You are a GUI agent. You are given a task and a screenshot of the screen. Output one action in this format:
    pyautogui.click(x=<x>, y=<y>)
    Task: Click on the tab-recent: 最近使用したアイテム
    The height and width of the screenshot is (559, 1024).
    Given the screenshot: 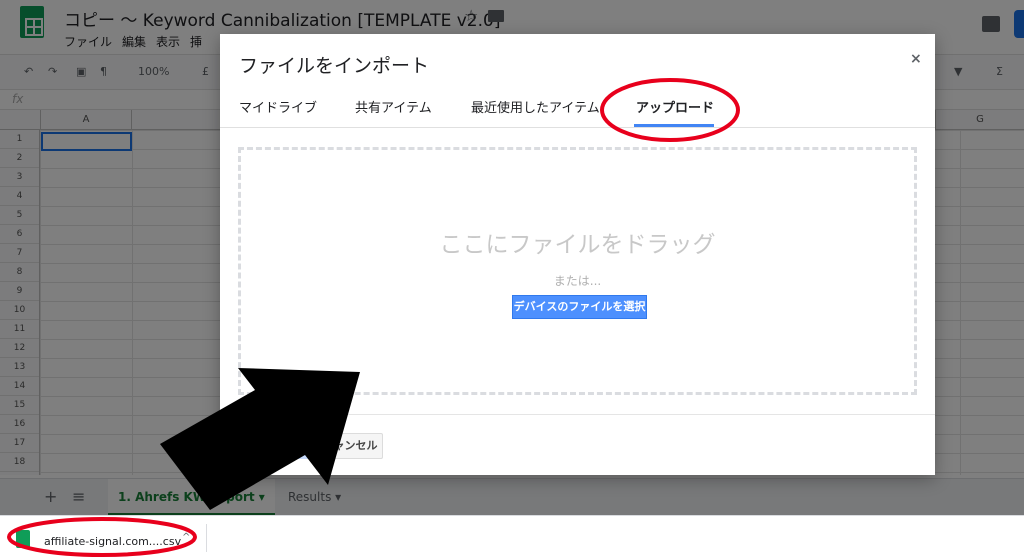 What is the action you would take?
    pyautogui.click(x=535, y=106)
    